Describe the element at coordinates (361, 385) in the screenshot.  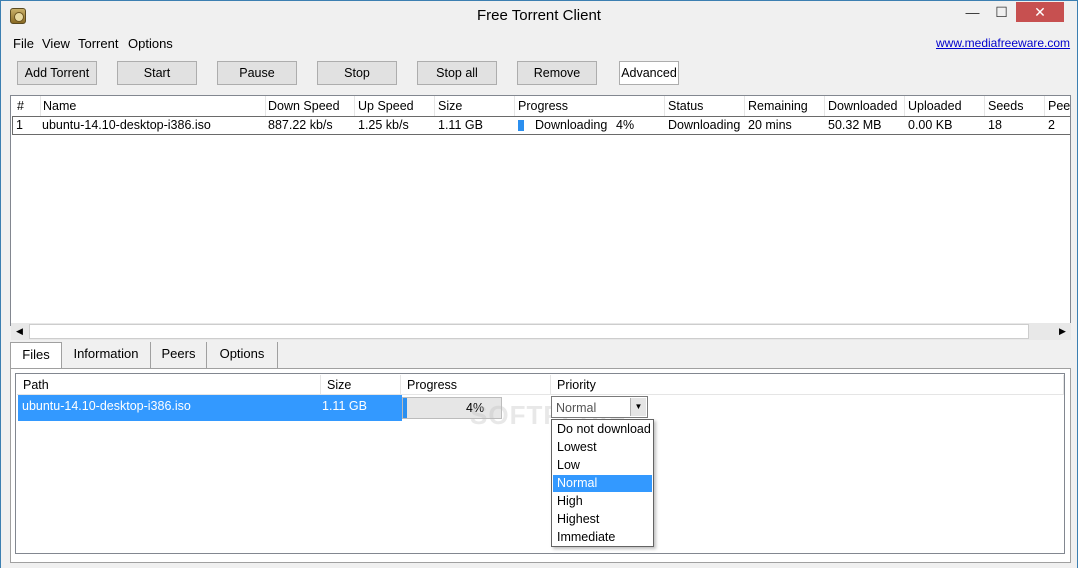
I see `files-column-size: Size` at that location.